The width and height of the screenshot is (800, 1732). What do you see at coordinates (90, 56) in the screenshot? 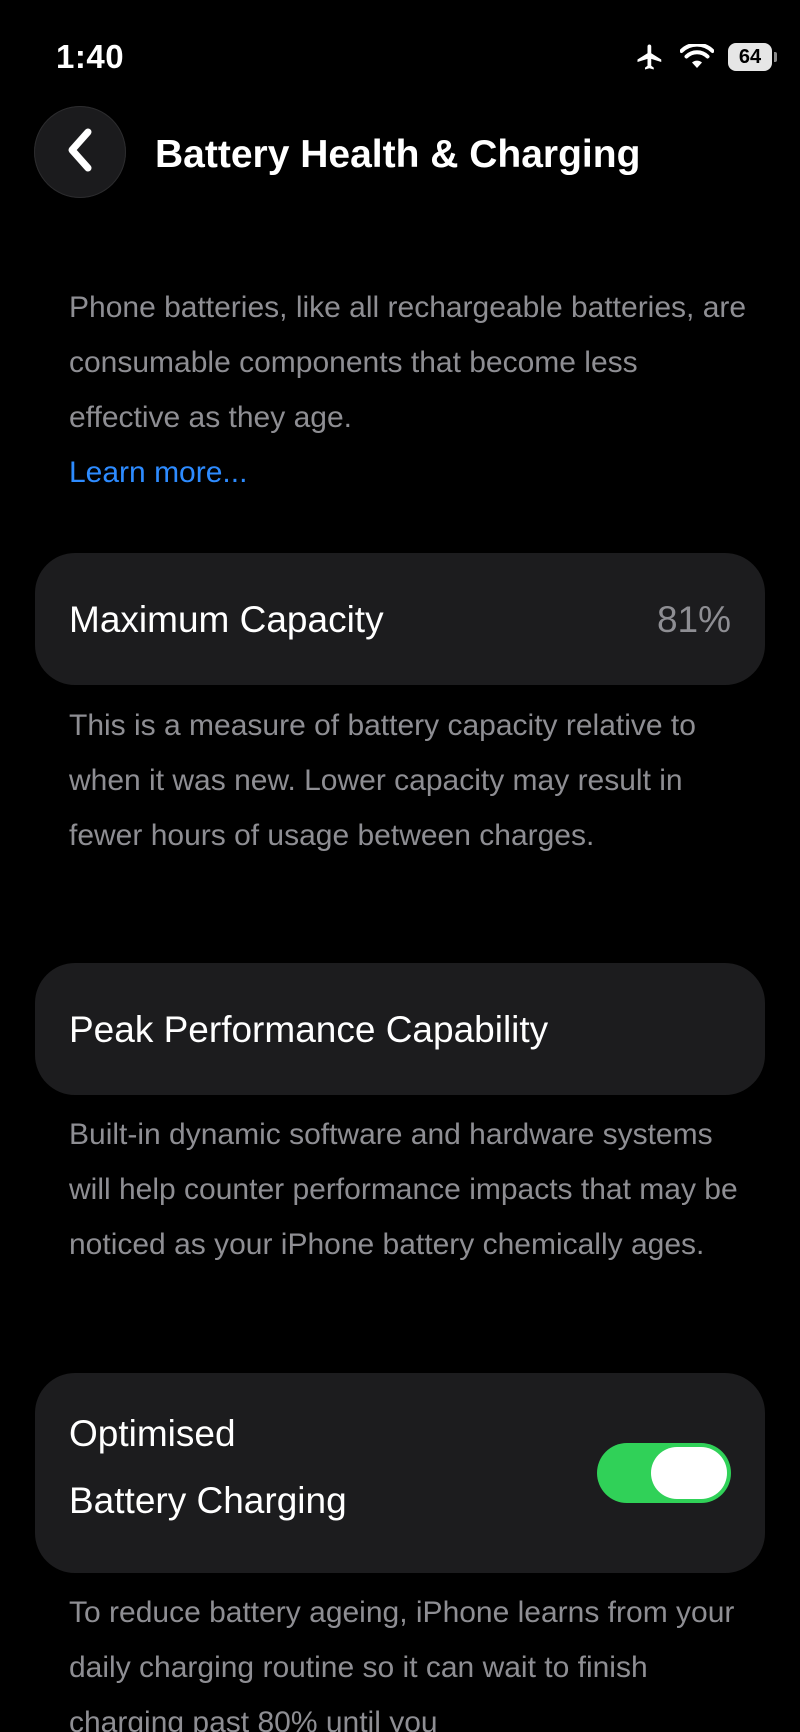
I see `status-time: 1:40` at bounding box center [90, 56].